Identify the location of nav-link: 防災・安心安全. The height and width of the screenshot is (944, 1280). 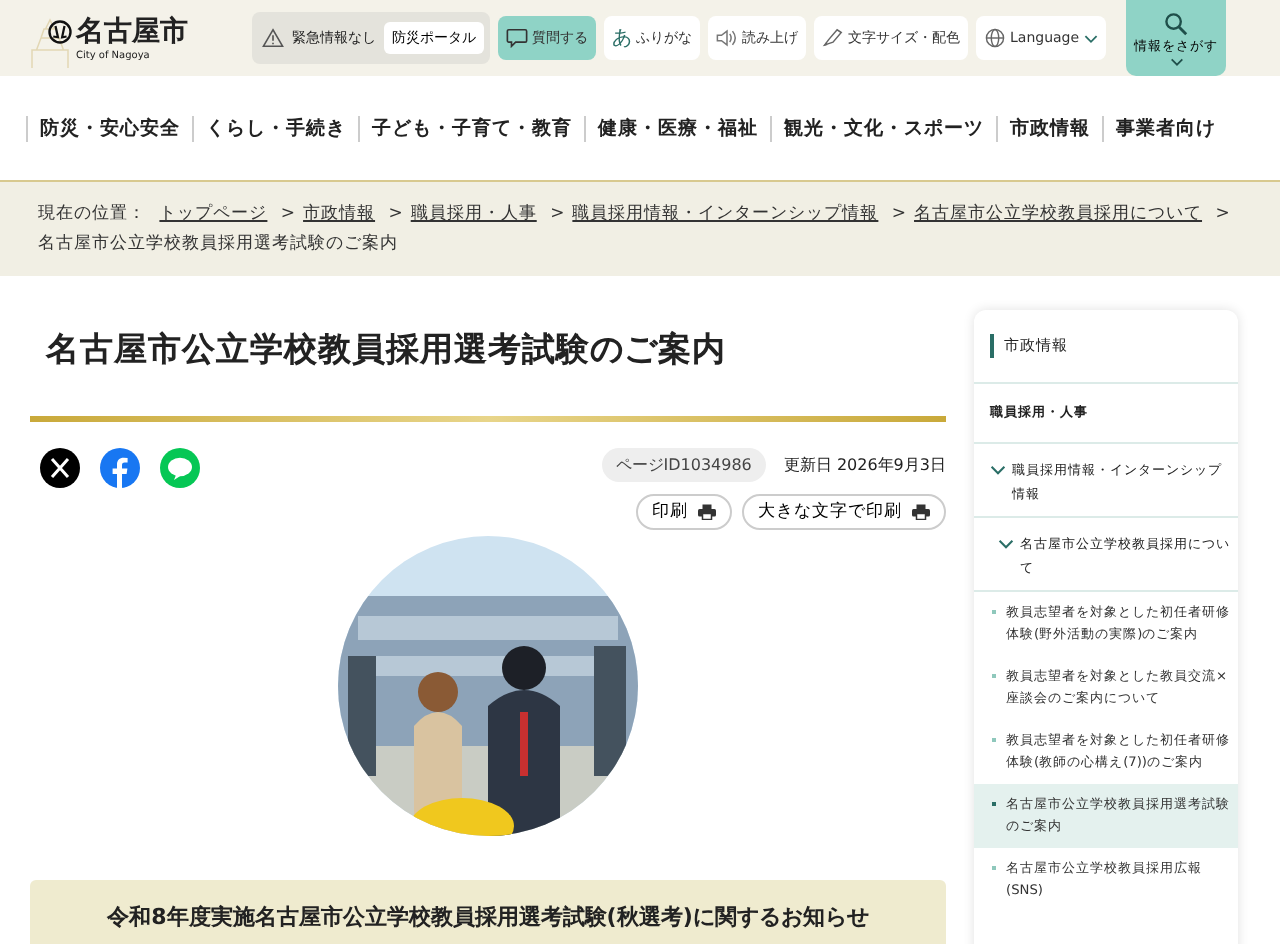
(109, 128).